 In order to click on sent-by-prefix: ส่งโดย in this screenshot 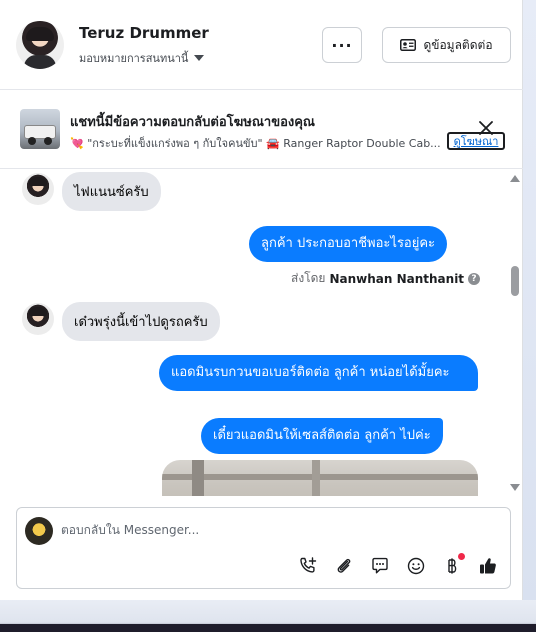, I will do `click(308, 278)`.